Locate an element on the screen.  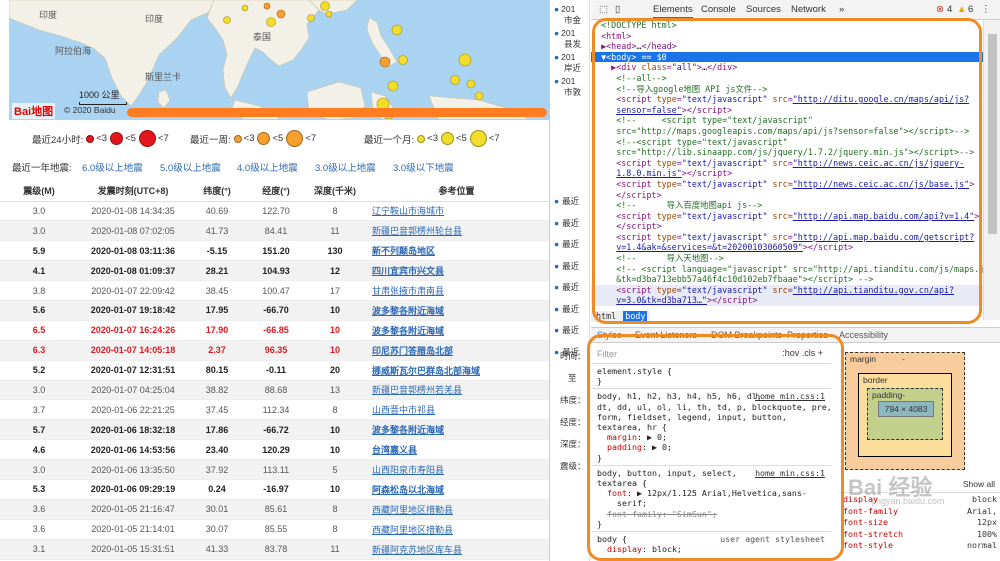
box-content: 794 × 4083 is located at coordinates (906, 409).